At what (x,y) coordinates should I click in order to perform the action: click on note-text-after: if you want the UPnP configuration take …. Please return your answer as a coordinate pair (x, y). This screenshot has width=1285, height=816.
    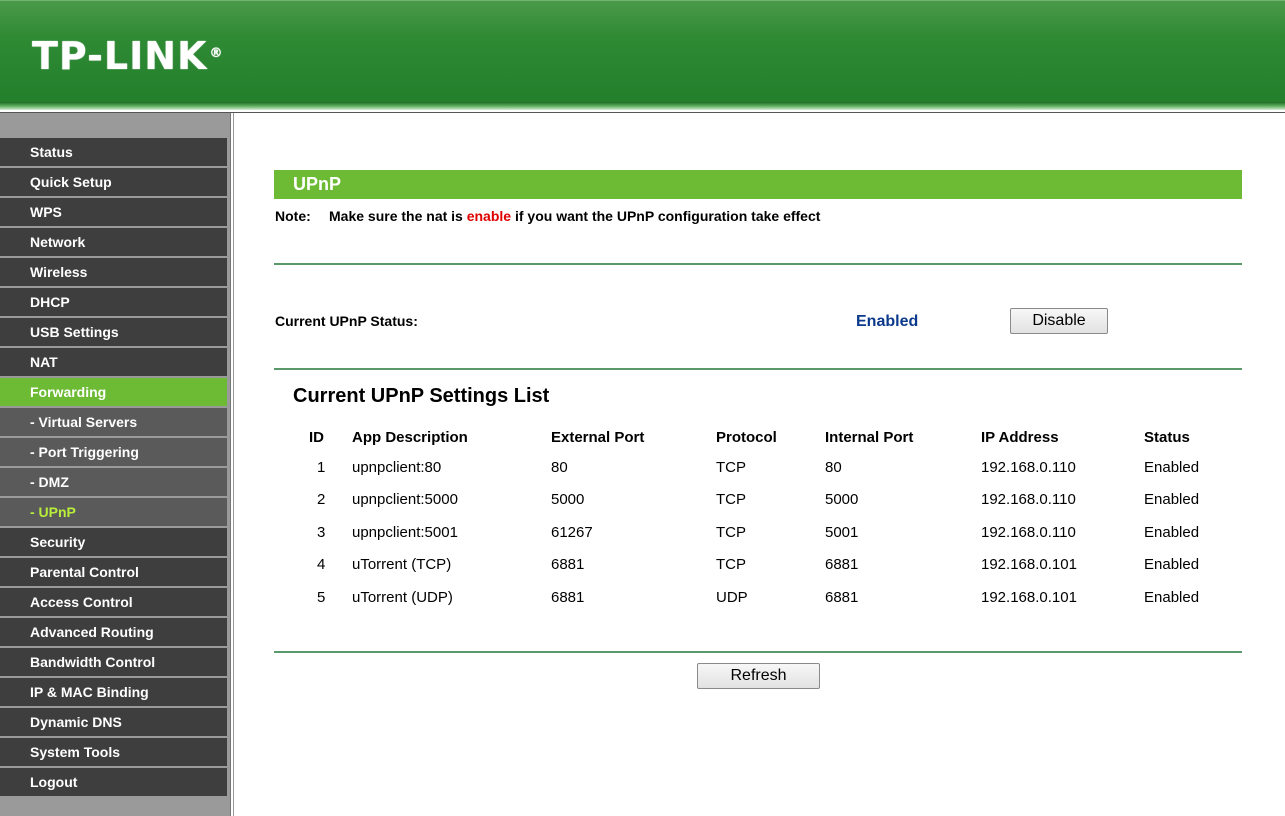
    Looking at the image, I should click on (666, 216).